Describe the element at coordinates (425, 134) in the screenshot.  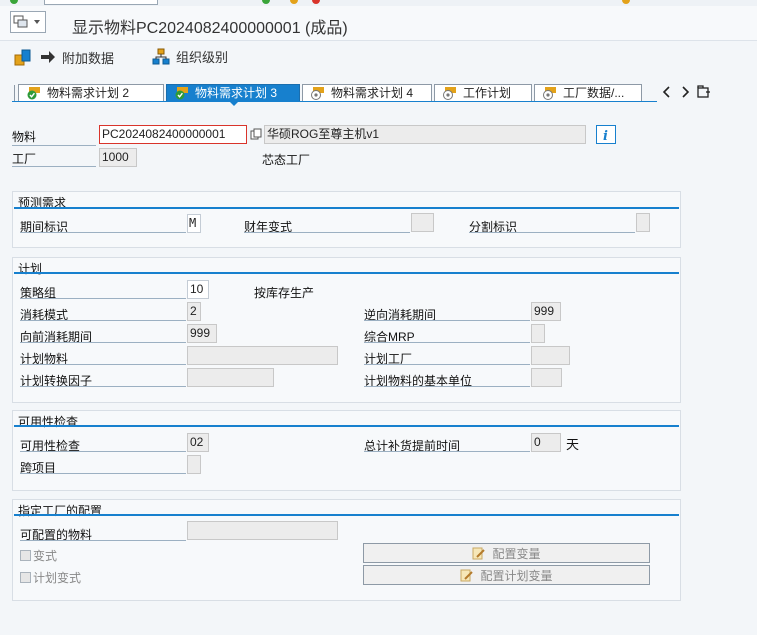
I see `material-description: 华硕ROG至尊主机v1` at that location.